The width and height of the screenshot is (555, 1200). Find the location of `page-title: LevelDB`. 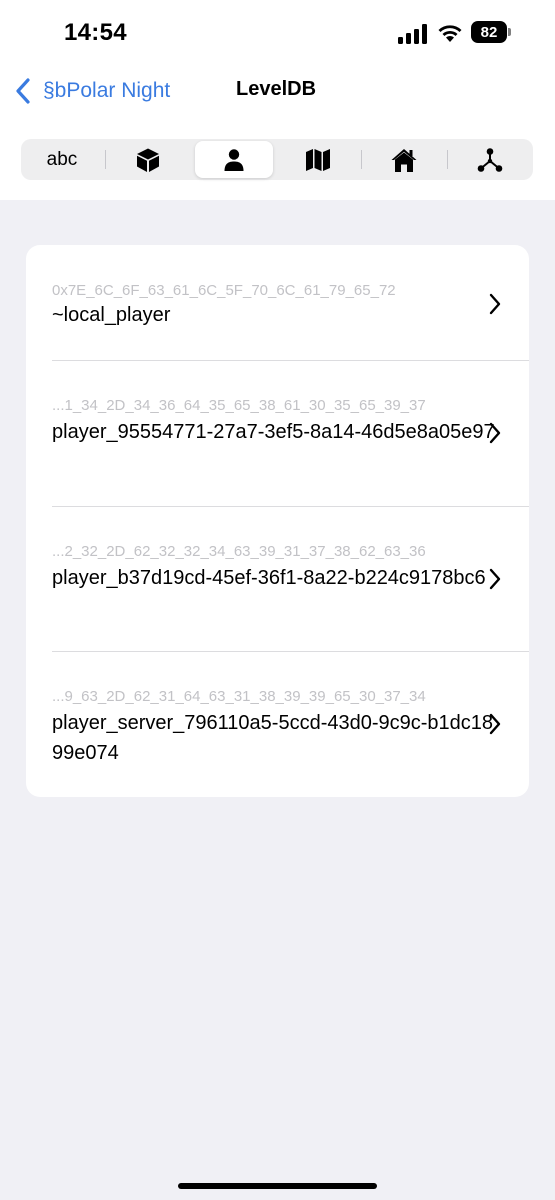

page-title: LevelDB is located at coordinates (276, 89).